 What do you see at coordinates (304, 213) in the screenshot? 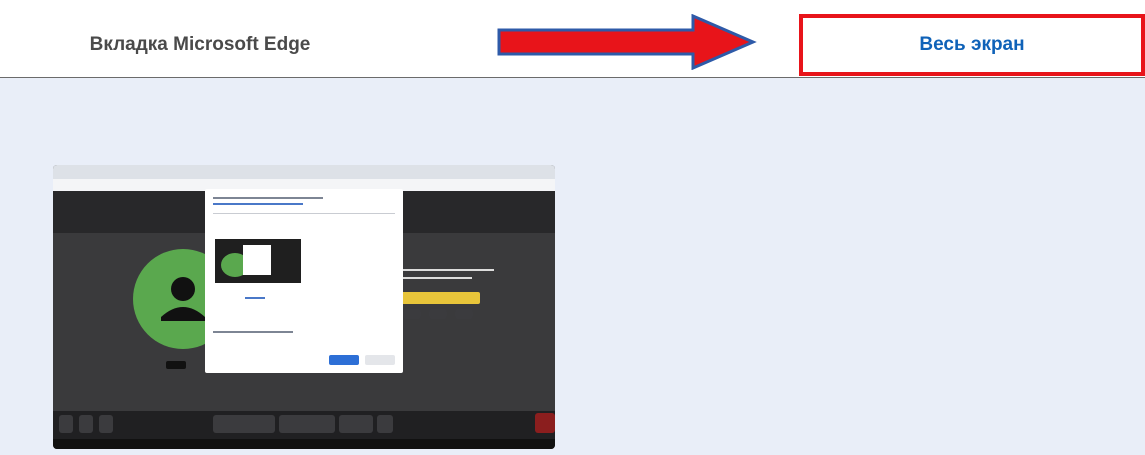
I see `thumb-dialog-rule` at bounding box center [304, 213].